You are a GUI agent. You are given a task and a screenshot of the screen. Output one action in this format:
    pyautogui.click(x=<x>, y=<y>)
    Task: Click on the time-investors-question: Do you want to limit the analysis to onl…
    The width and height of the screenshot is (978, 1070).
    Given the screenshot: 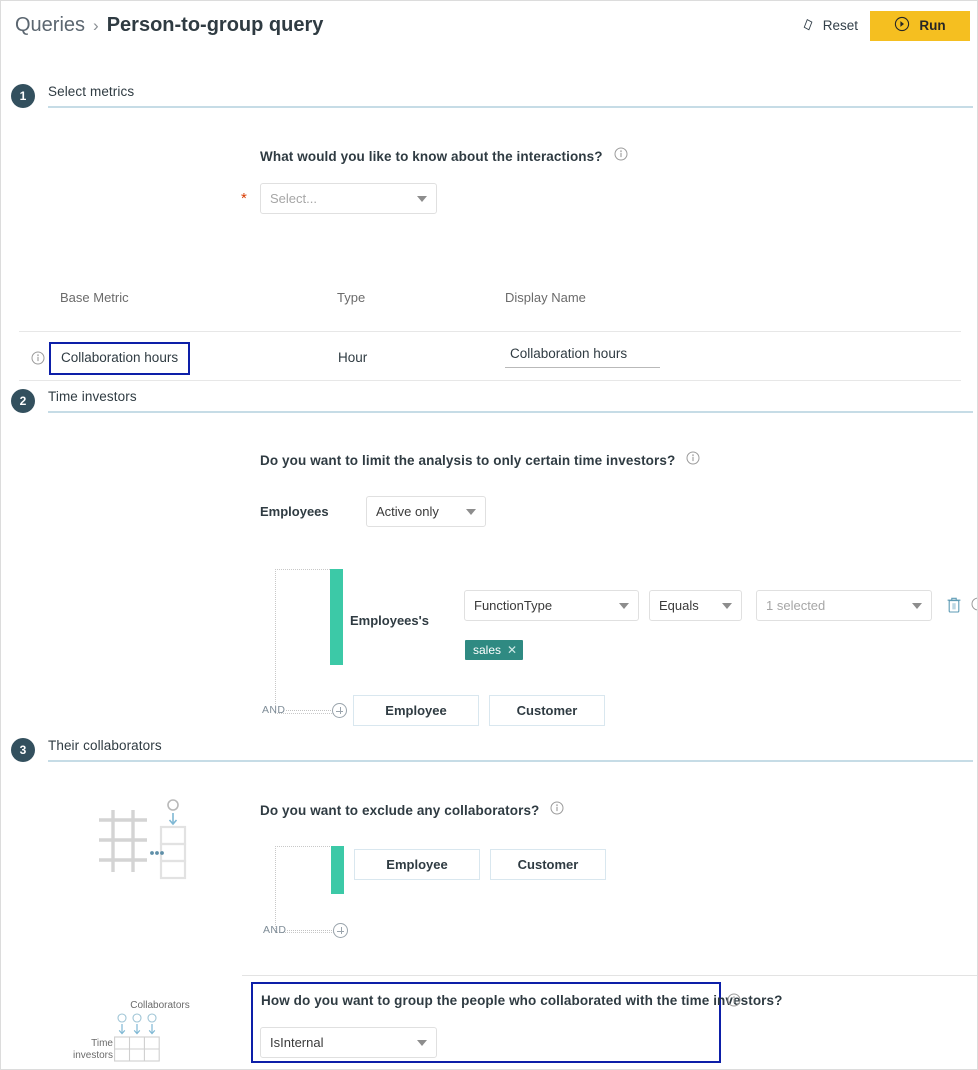 What is the action you would take?
    pyautogui.click(x=468, y=460)
    